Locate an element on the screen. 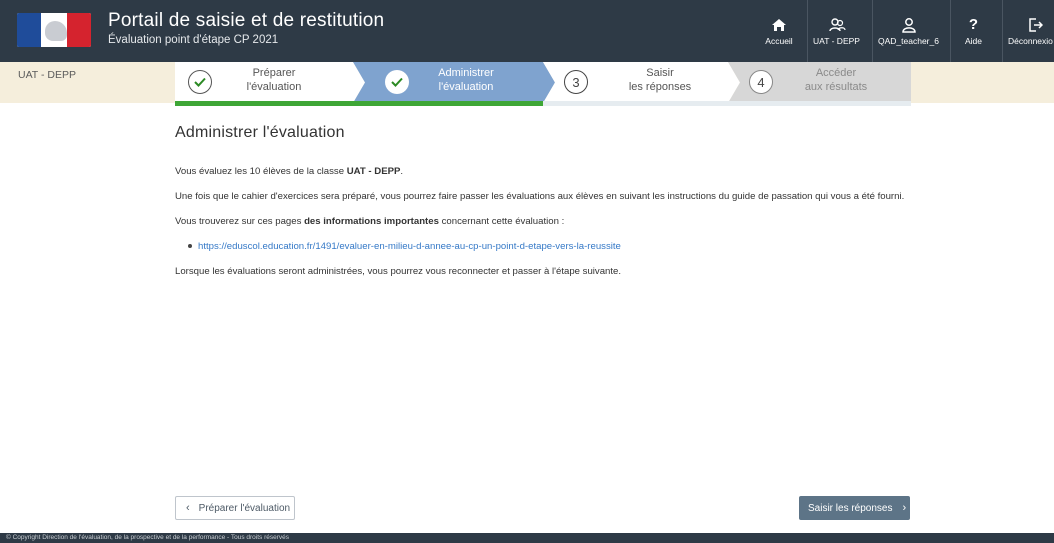 Image resolution: width=1054 pixels, height=543 pixels. nav-label: QAD_teacher_6 is located at coordinates (908, 41).